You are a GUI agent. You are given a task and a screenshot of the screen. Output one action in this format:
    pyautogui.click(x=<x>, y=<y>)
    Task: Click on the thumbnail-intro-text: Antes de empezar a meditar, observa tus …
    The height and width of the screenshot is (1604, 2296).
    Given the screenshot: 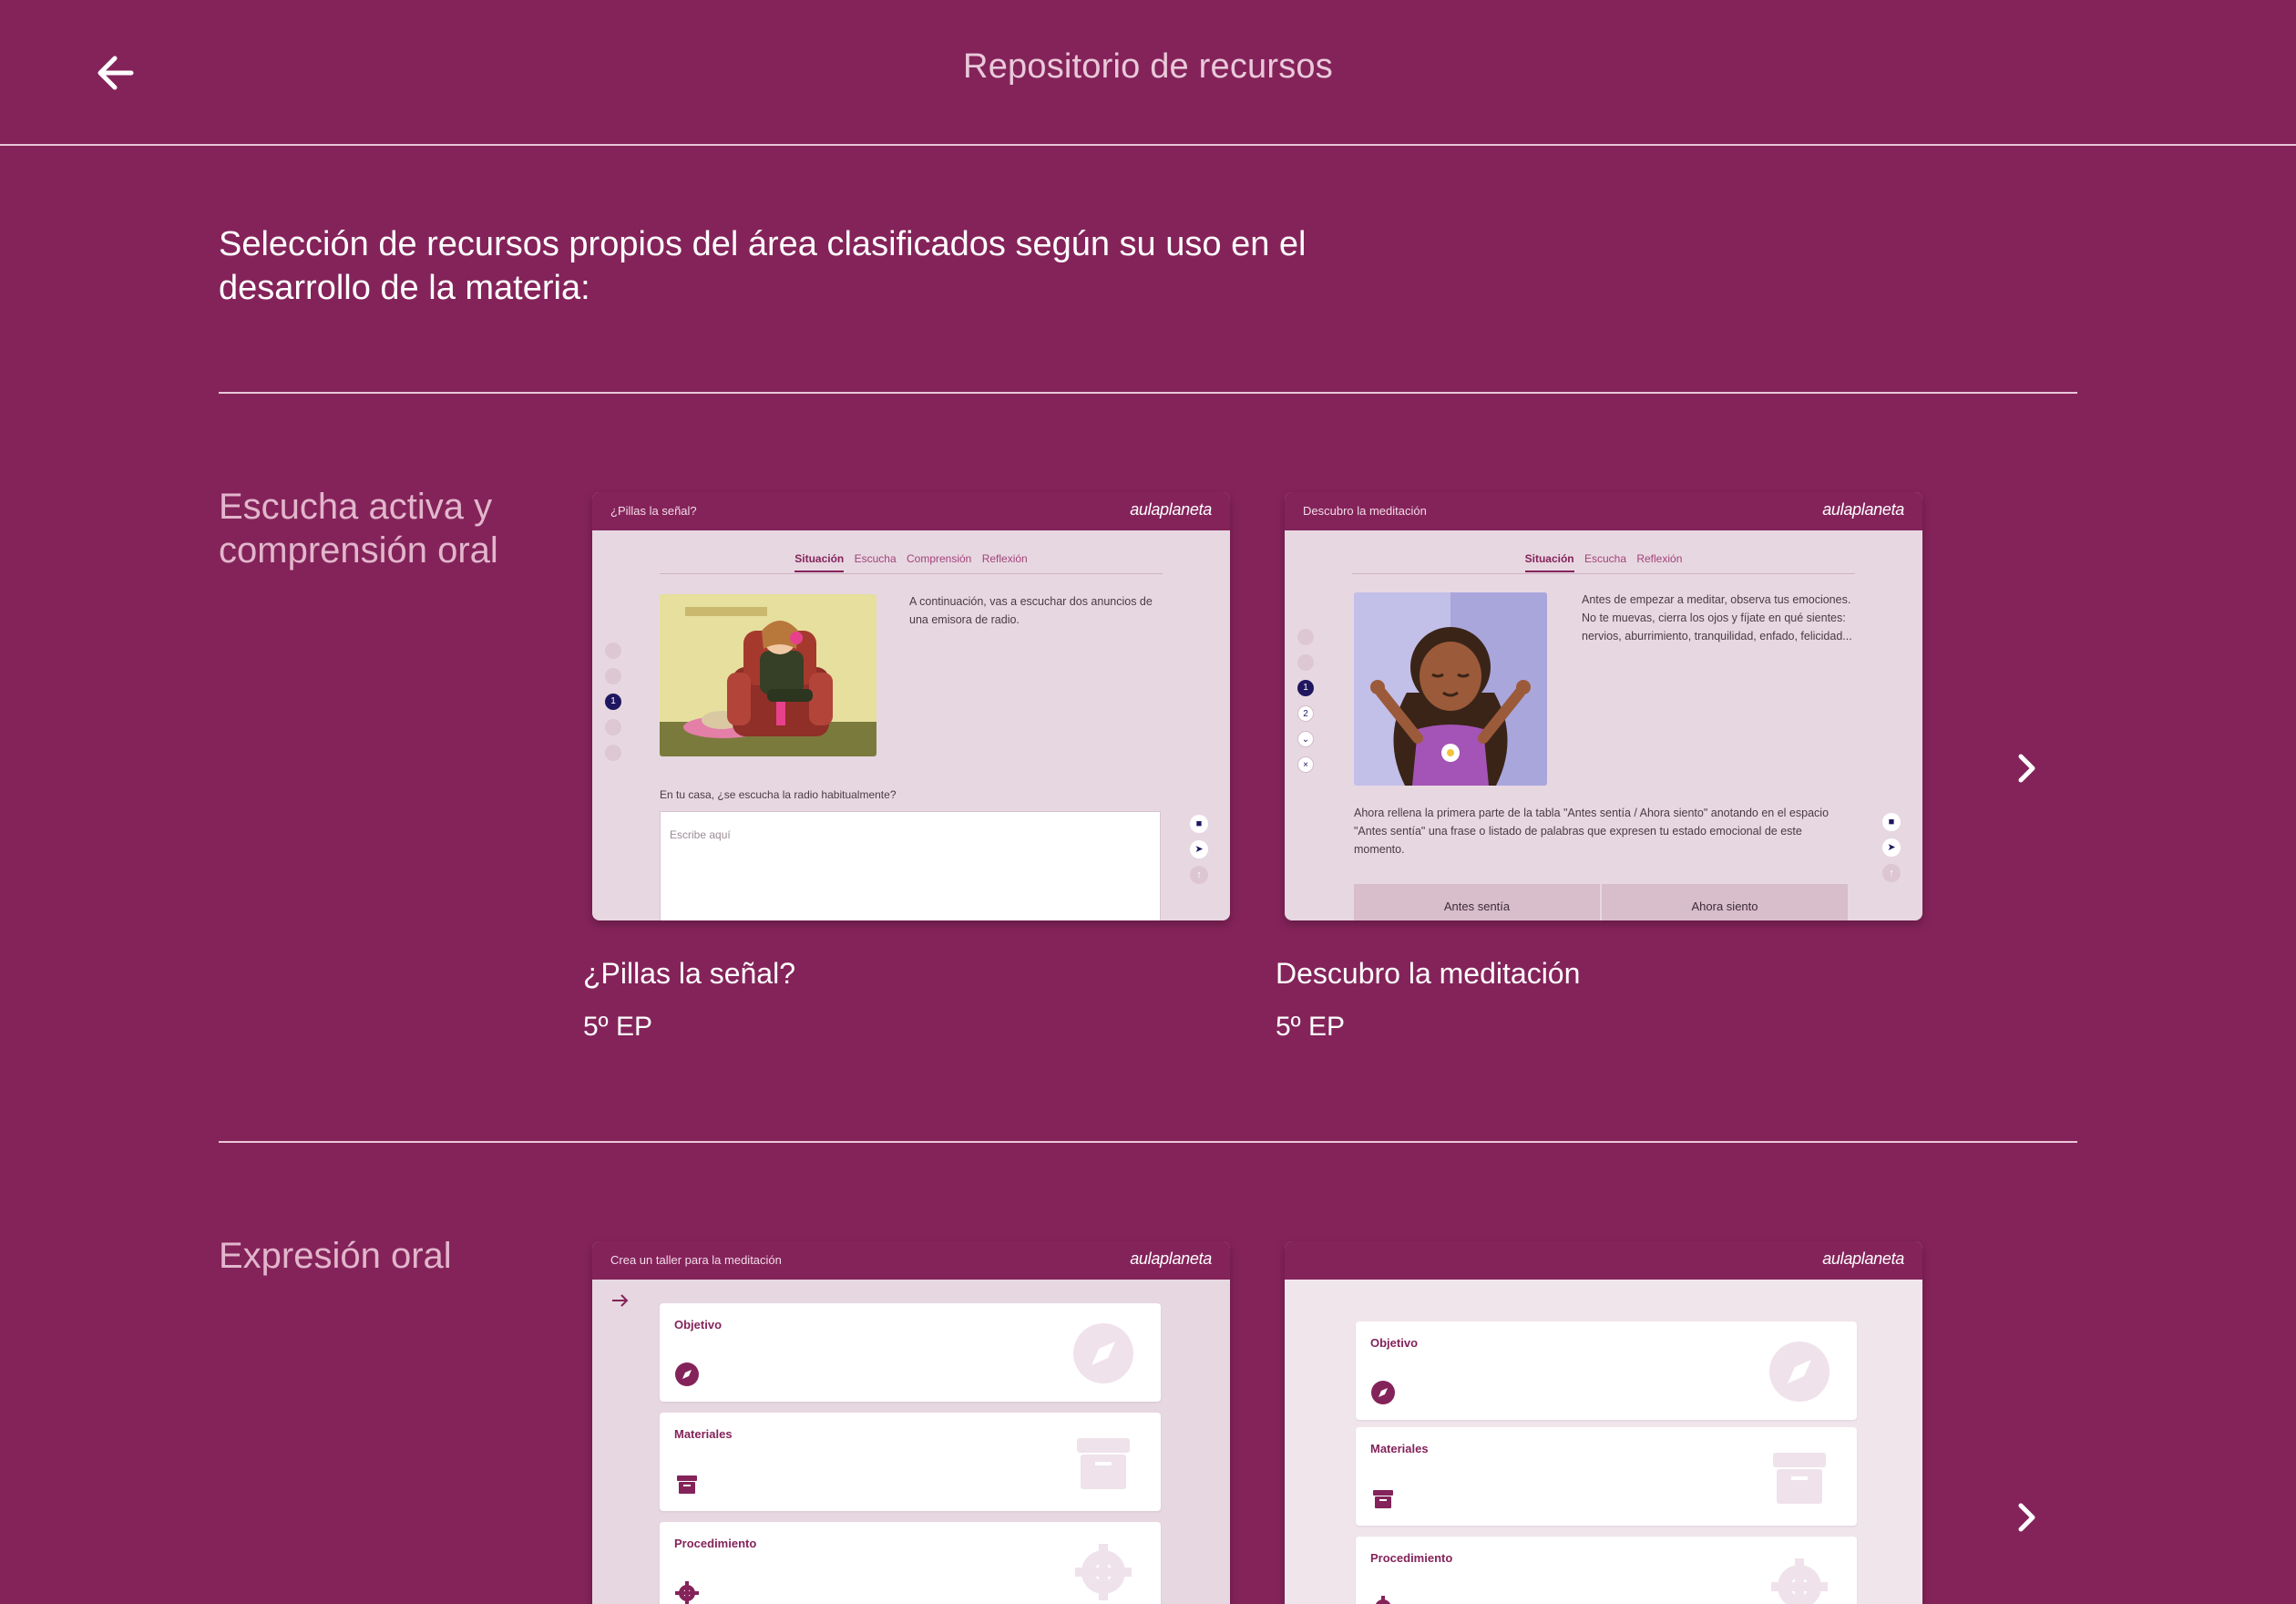 What is the action you would take?
    pyautogui.click(x=1717, y=618)
    